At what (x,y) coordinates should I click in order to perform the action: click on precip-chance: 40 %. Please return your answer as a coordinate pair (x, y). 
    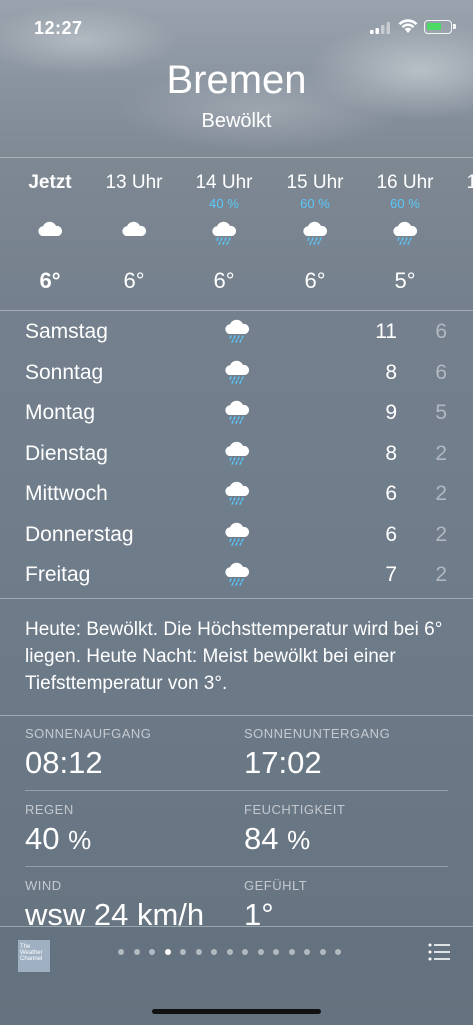
    Looking at the image, I should click on (224, 203).